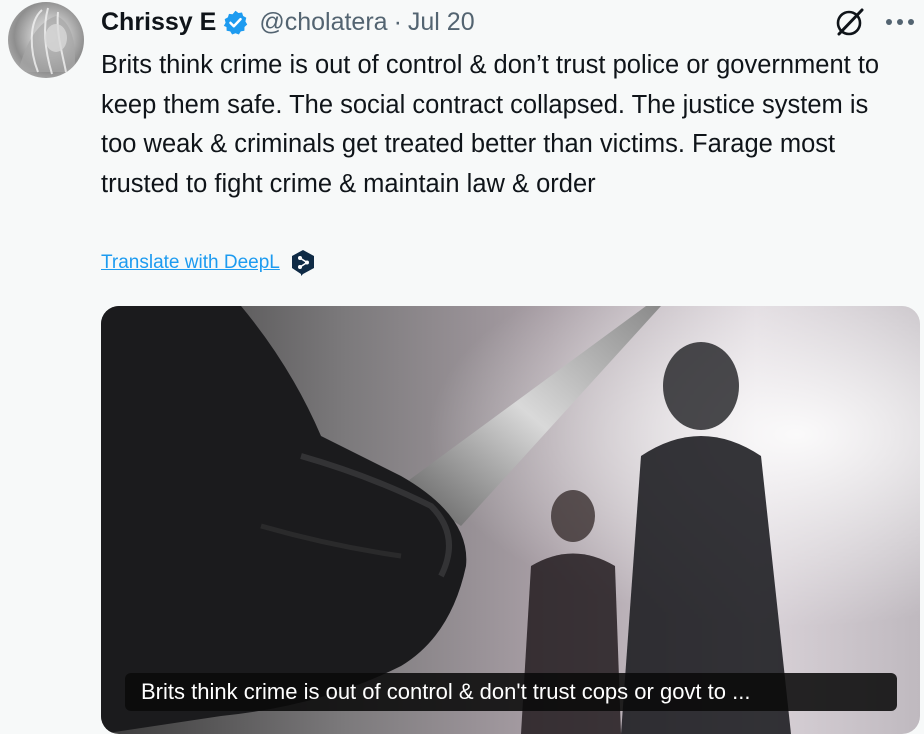 This screenshot has width=924, height=734. What do you see at coordinates (323, 22) in the screenshot?
I see `author-handle: @cholatera` at bounding box center [323, 22].